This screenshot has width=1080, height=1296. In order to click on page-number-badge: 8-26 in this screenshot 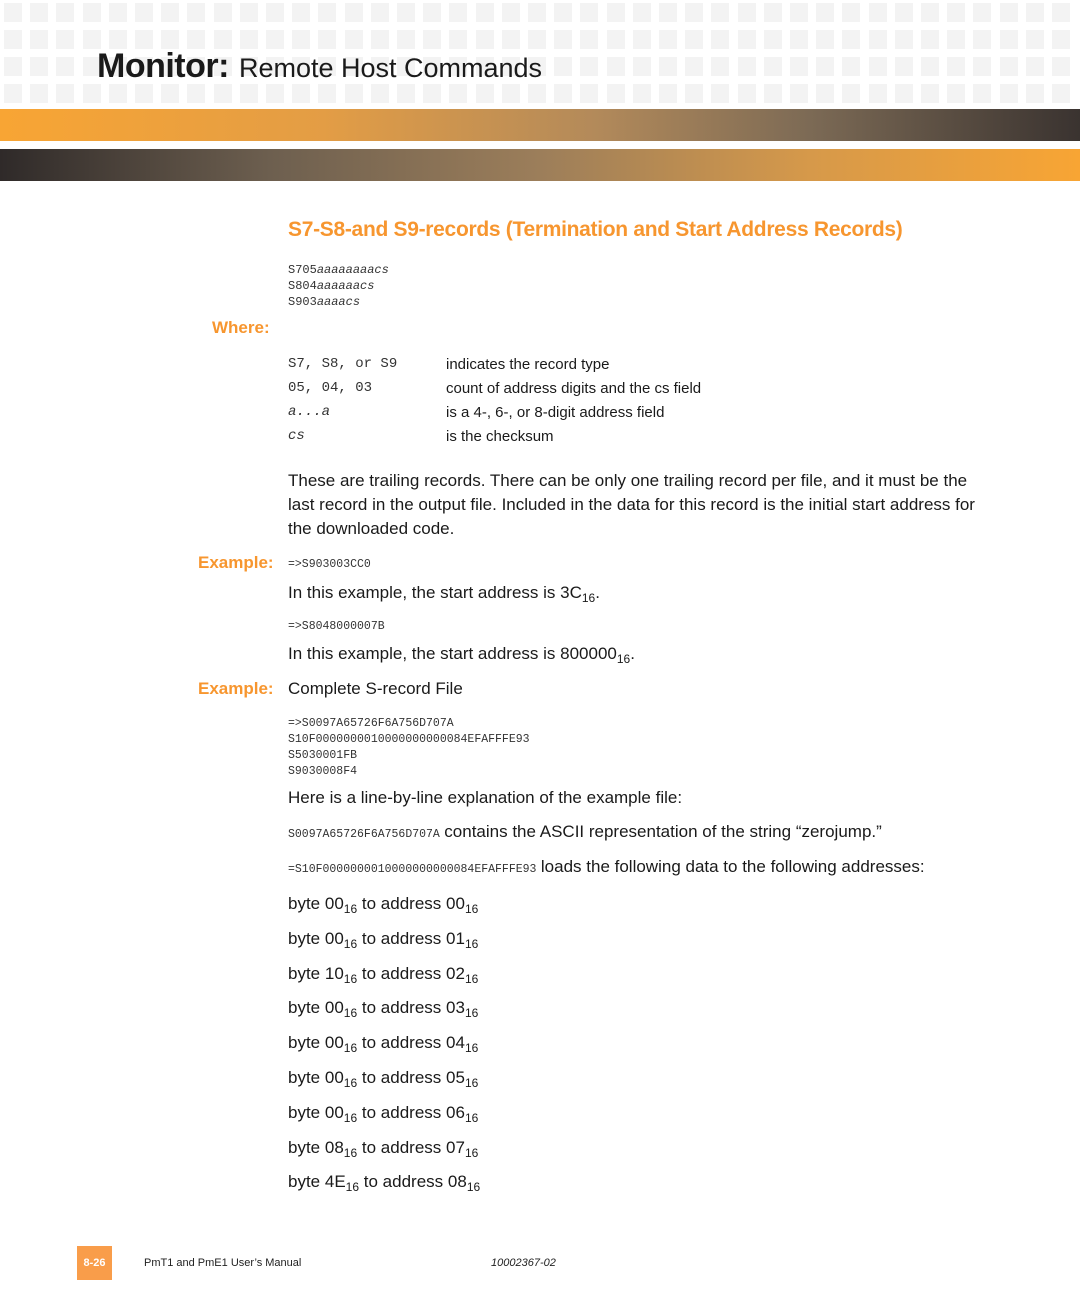, I will do `click(94, 1263)`.